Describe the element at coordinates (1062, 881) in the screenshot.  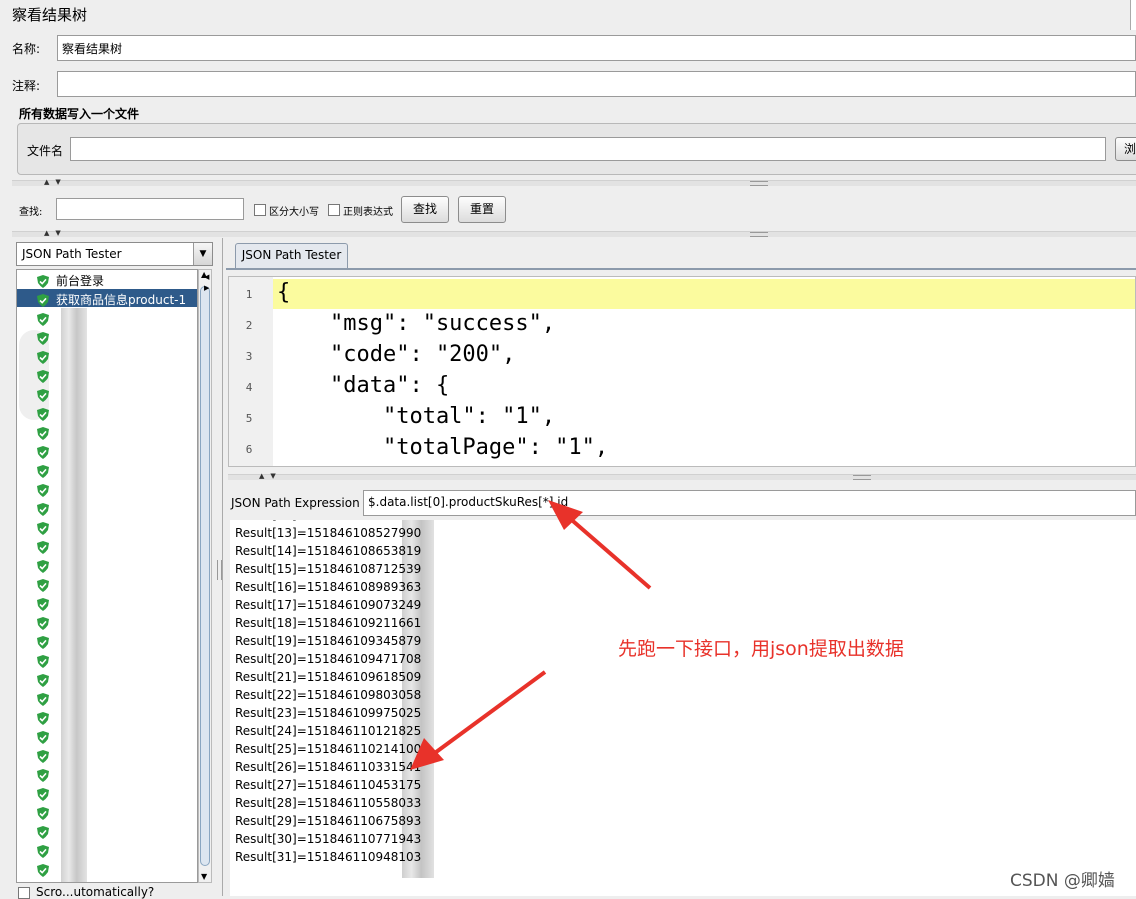
I see `watermark: CSDN @卿嫱` at that location.